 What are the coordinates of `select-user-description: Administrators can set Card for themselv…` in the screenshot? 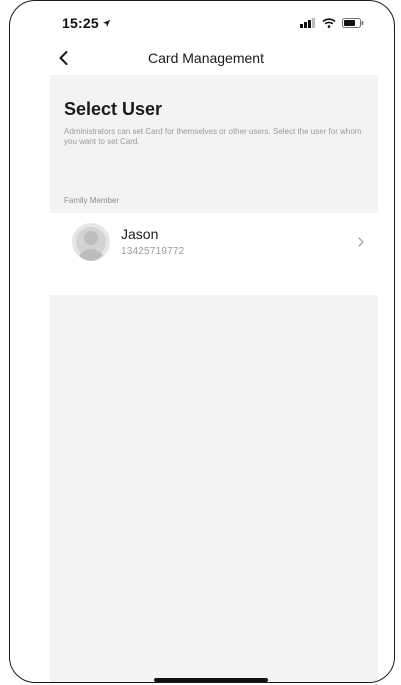 It's located at (213, 136).